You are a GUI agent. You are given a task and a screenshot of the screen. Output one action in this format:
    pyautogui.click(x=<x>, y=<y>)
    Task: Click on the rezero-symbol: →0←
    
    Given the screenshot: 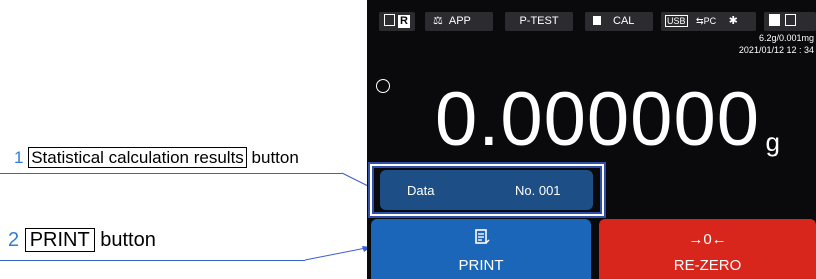 What is the action you would take?
    pyautogui.click(x=707, y=239)
    